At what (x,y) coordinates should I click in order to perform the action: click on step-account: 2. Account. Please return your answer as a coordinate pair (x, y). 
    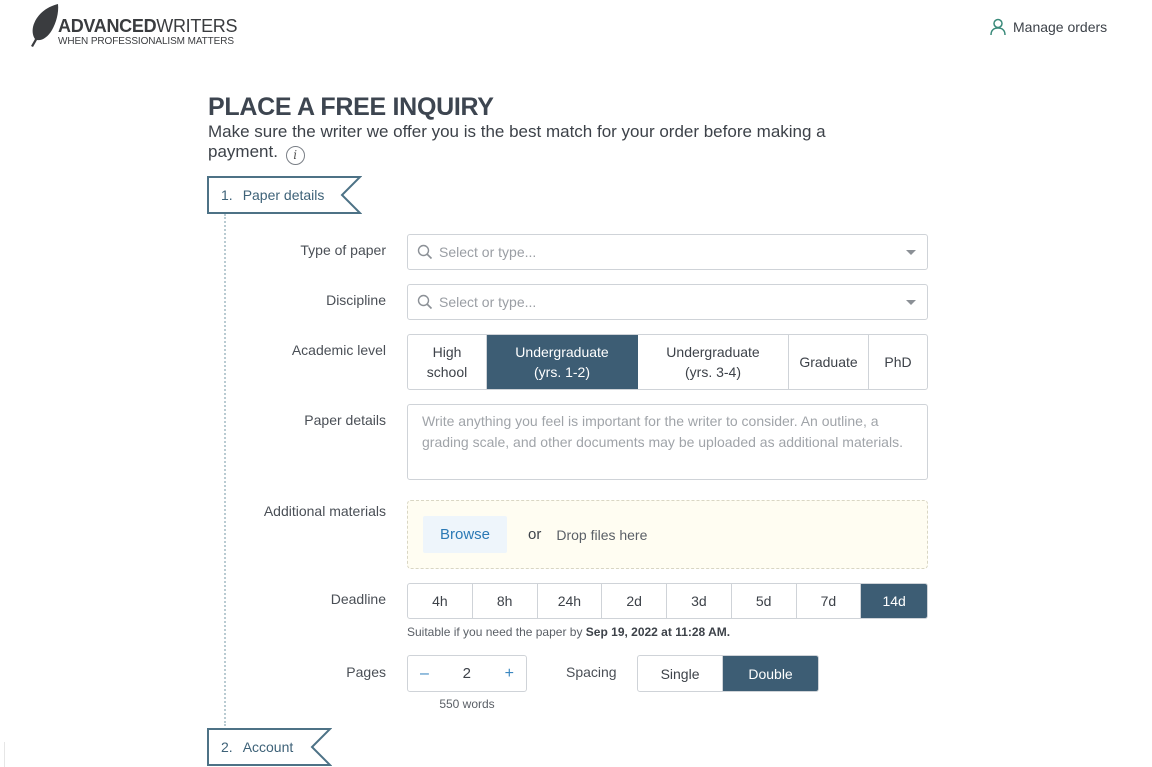
    Looking at the image, I should click on (269, 747).